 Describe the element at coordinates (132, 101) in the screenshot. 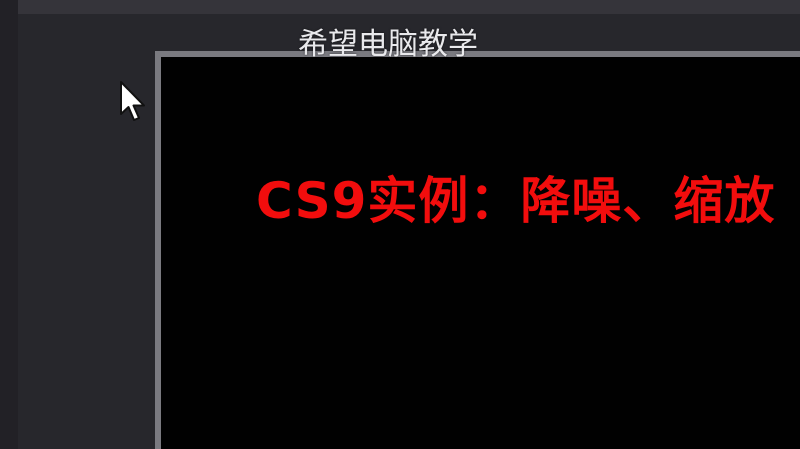

I see `mouse-pointer-icon` at that location.